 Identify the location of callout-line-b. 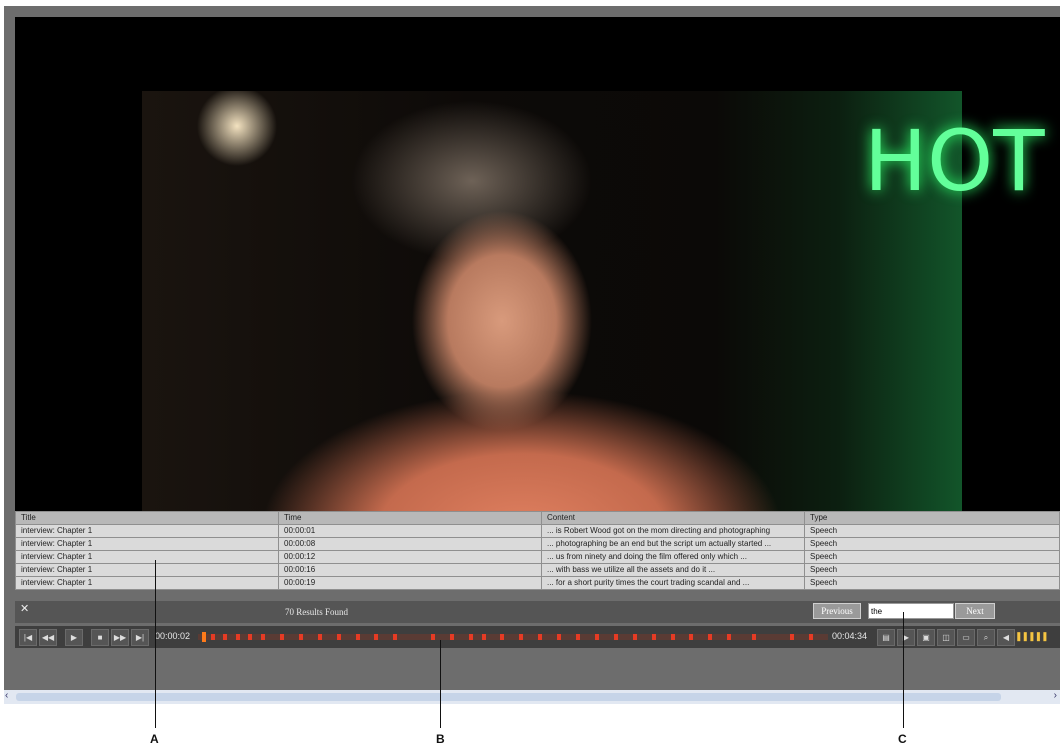
(440, 684).